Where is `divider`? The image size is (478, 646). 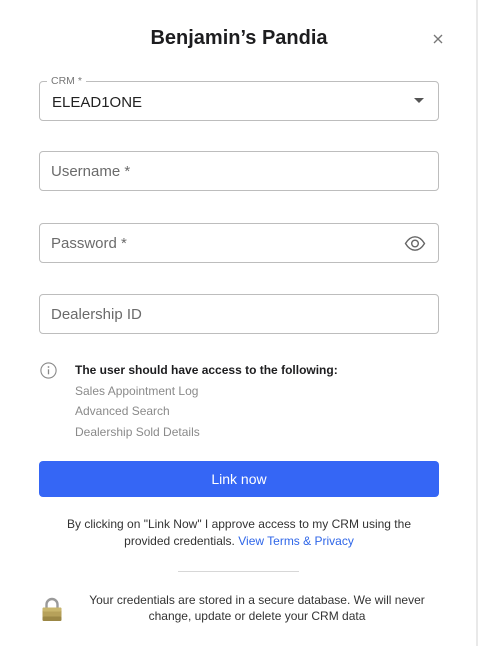 divider is located at coordinates (238, 571).